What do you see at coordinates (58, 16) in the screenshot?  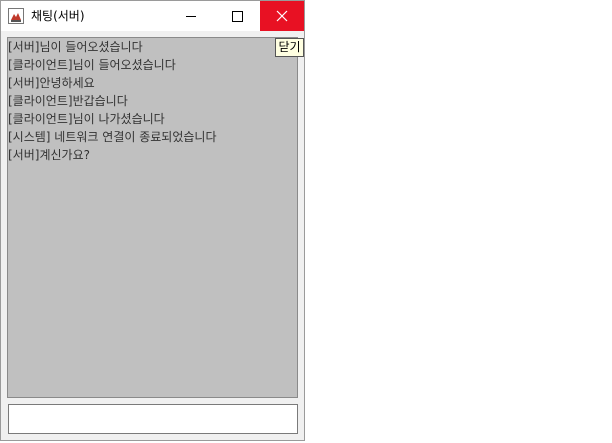 I see `window-title: 채팅(서버)` at bounding box center [58, 16].